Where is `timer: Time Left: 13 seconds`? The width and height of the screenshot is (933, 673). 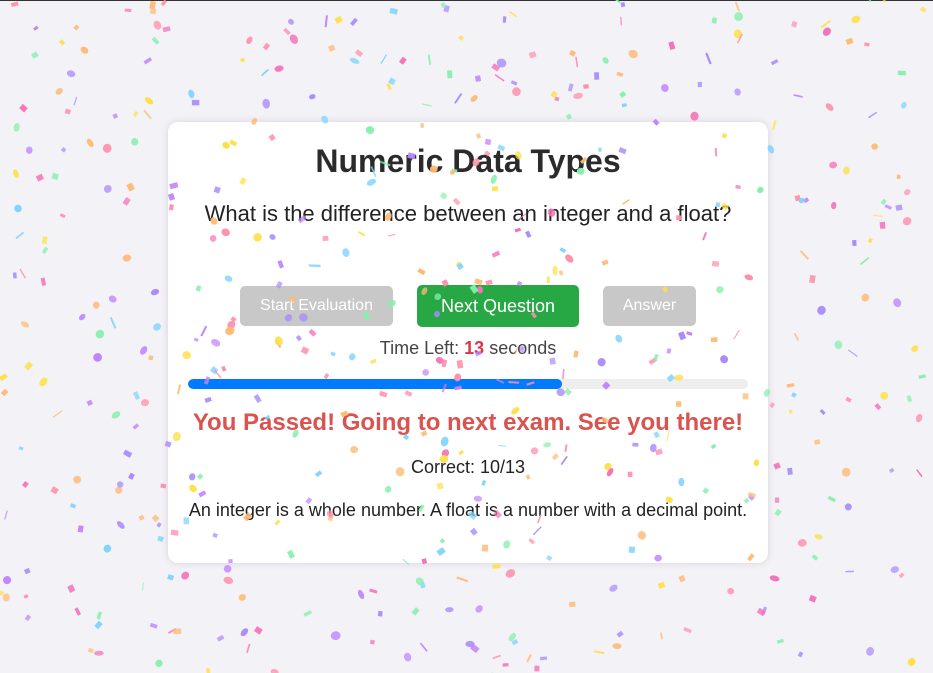
timer: Time Left: 13 seconds is located at coordinates (468, 348).